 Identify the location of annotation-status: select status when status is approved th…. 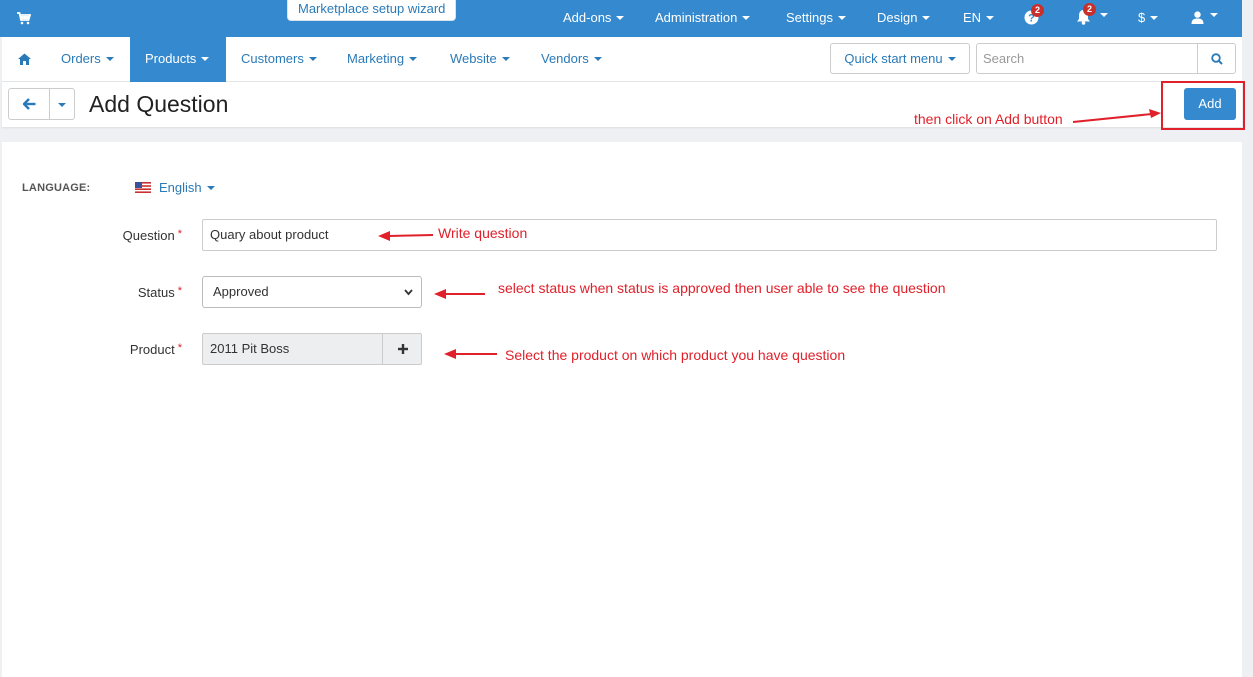
(722, 288).